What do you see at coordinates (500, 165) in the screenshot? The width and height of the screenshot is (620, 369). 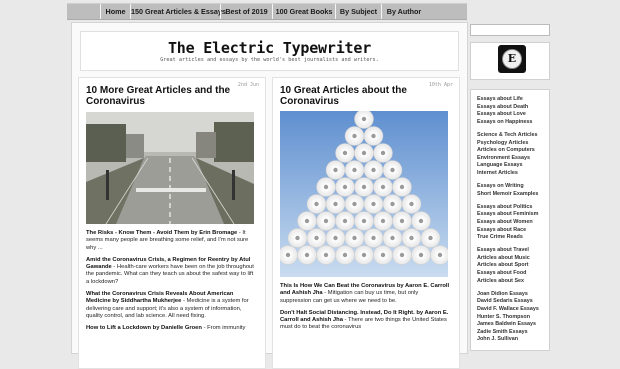 I see `sidebar-link: Language Essays` at bounding box center [500, 165].